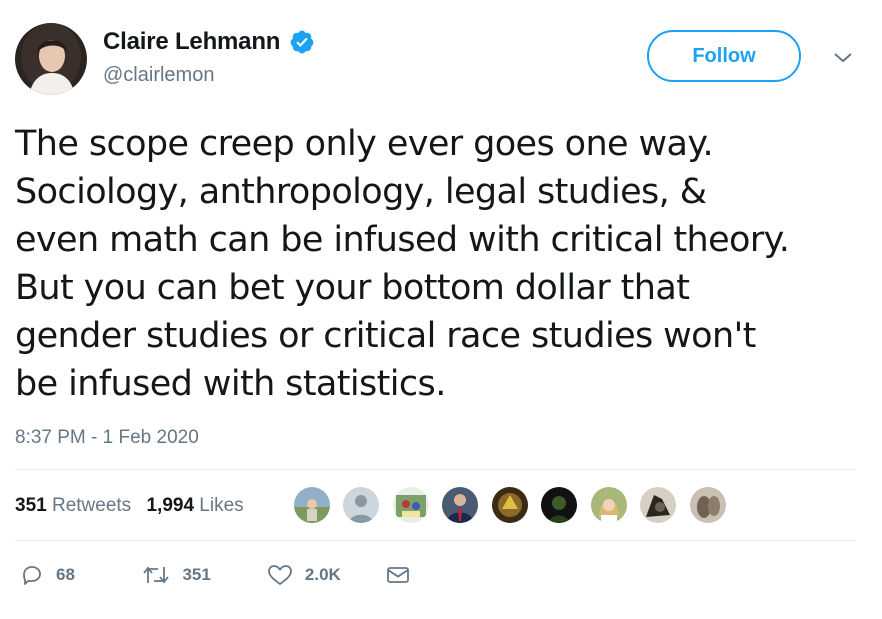  Describe the element at coordinates (107, 438) in the screenshot. I see `tweet-timestamp: 8:37 PM - 1 Feb 2020` at that location.